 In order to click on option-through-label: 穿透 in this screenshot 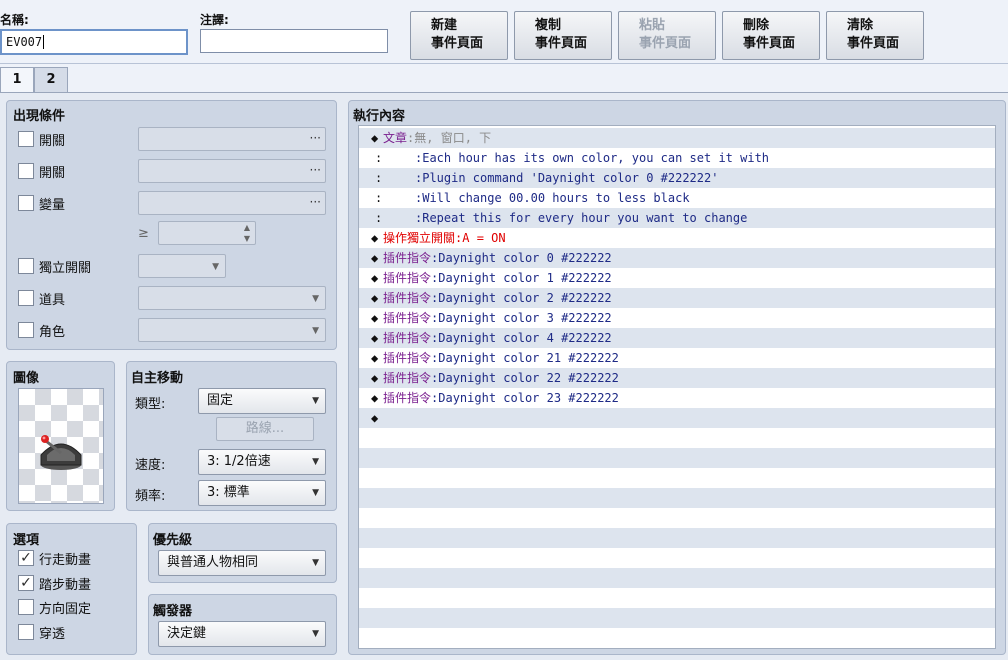, I will do `click(52, 634)`.